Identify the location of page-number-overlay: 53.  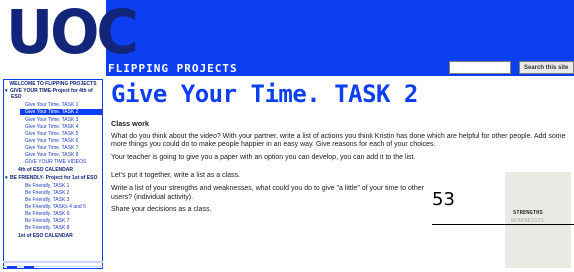
(443, 199).